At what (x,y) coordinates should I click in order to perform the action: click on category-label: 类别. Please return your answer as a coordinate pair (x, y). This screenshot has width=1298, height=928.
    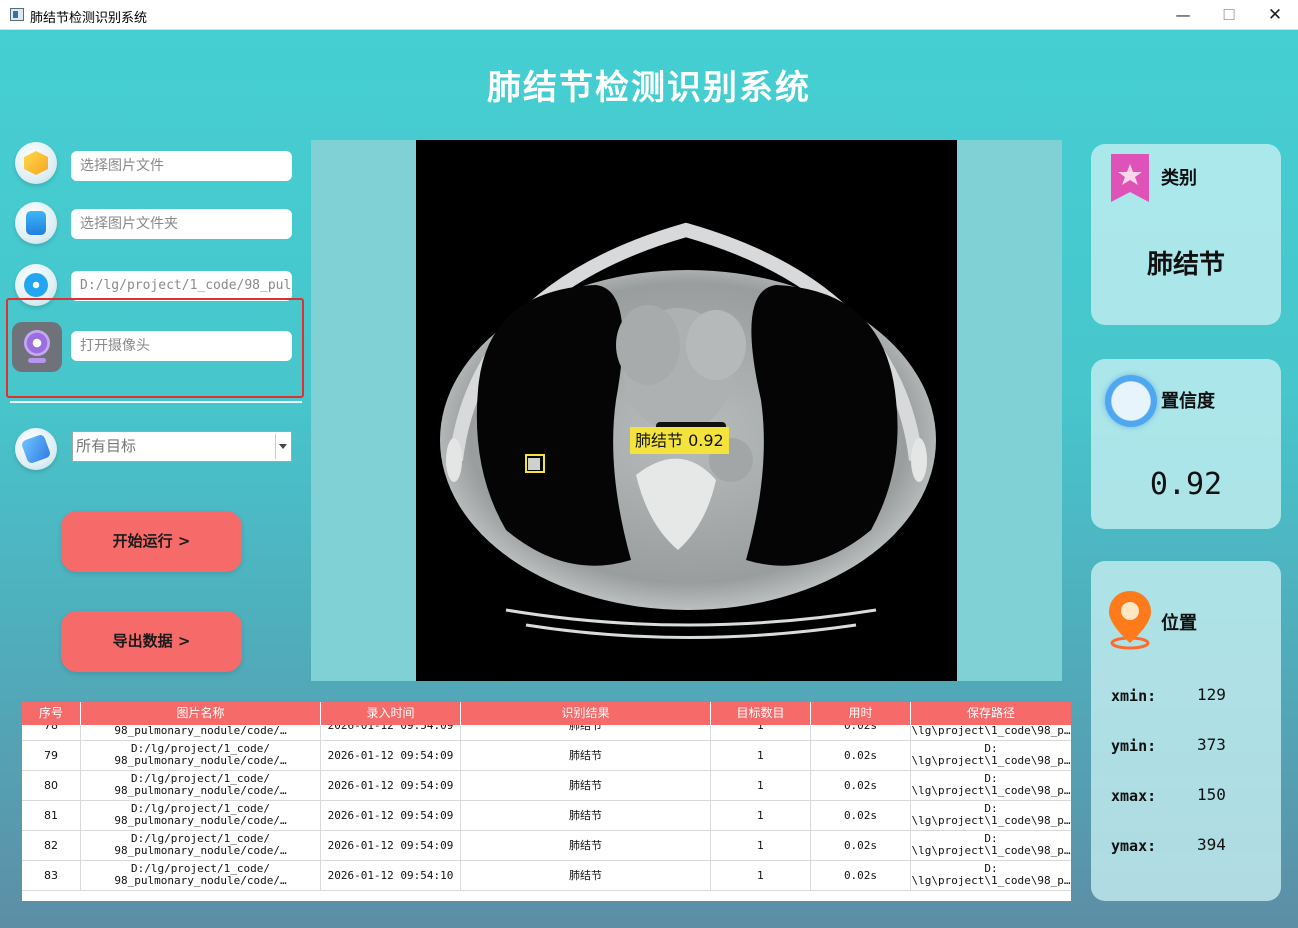
    Looking at the image, I should click on (1179, 178).